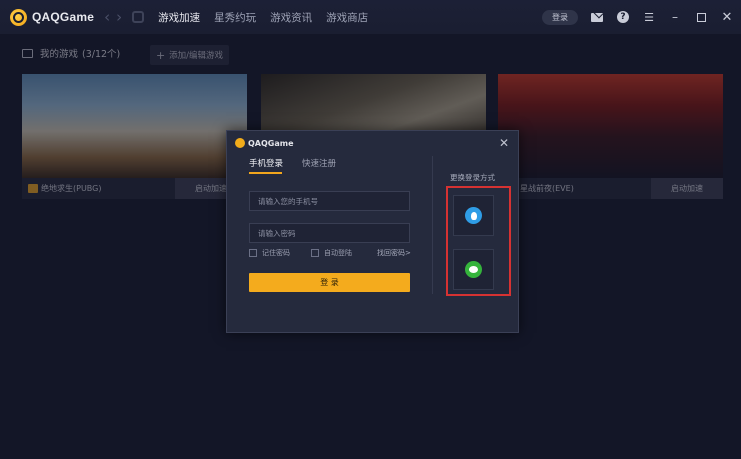 The height and width of the screenshot is (459, 741). Describe the element at coordinates (347, 17) in the screenshot. I see `tab-game-store: 游戏商店` at that location.